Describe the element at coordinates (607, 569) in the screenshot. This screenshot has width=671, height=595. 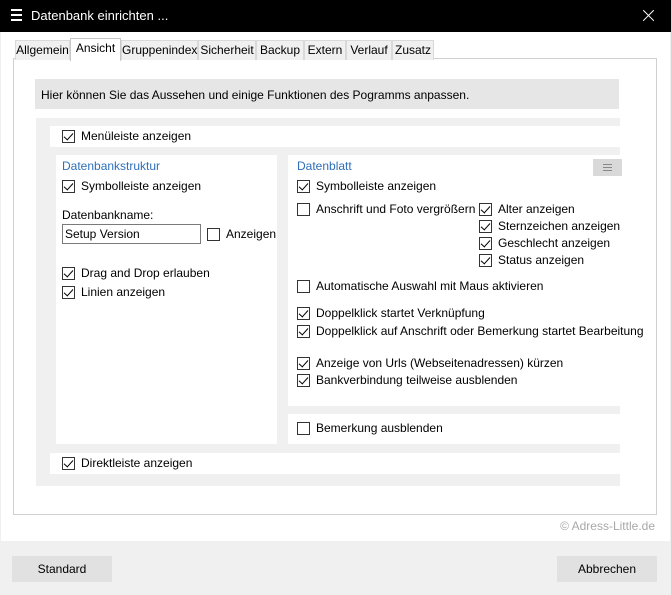
I see `cancel-button: Abbrechen` at that location.